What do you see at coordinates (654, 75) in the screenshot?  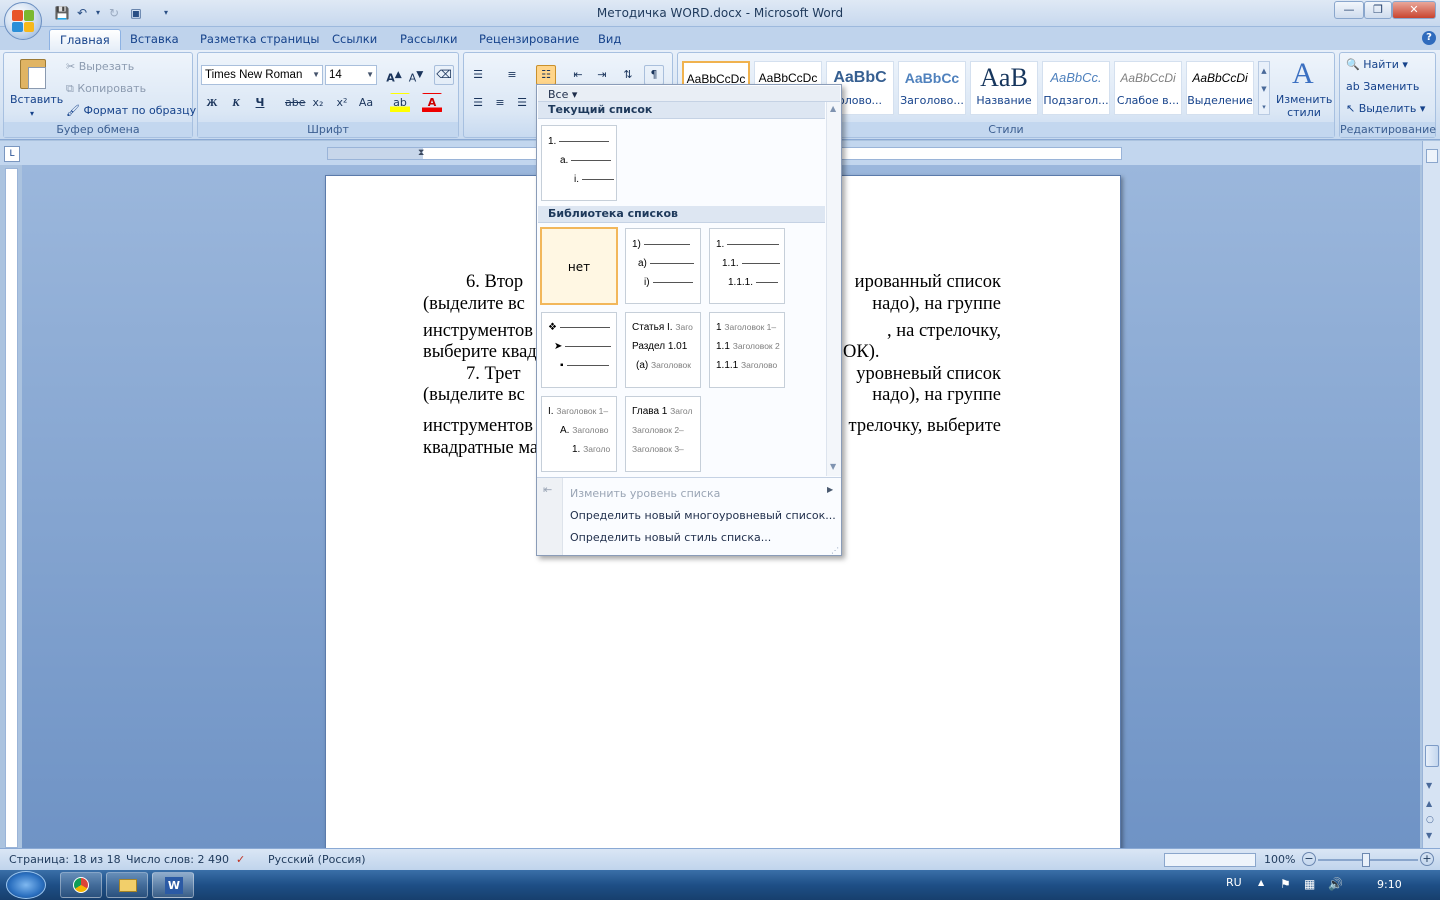 I see `show-marks-icon: ¶` at bounding box center [654, 75].